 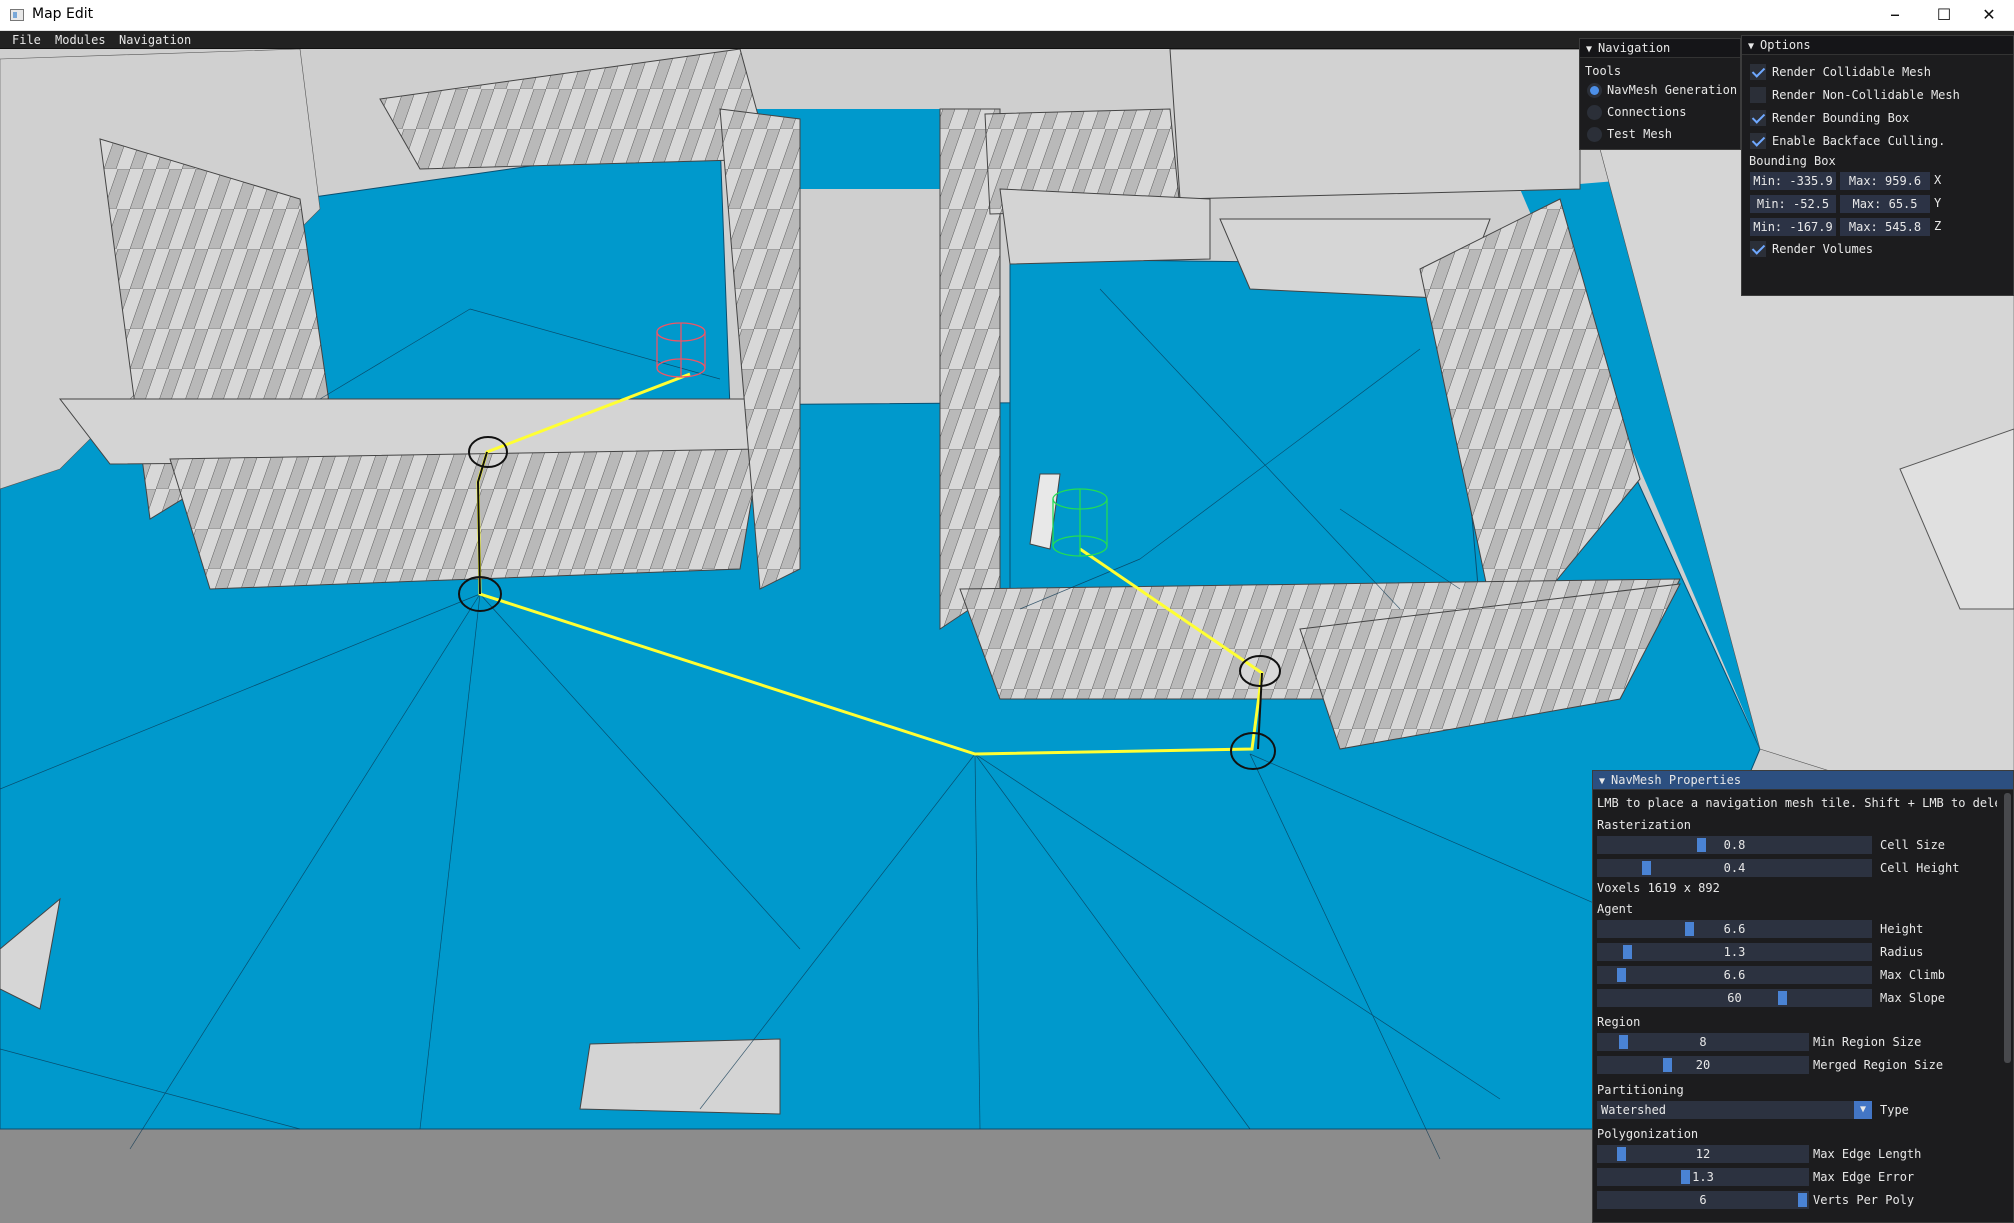 What do you see at coordinates (1615, 909) in the screenshot?
I see `agent-label: Agent` at bounding box center [1615, 909].